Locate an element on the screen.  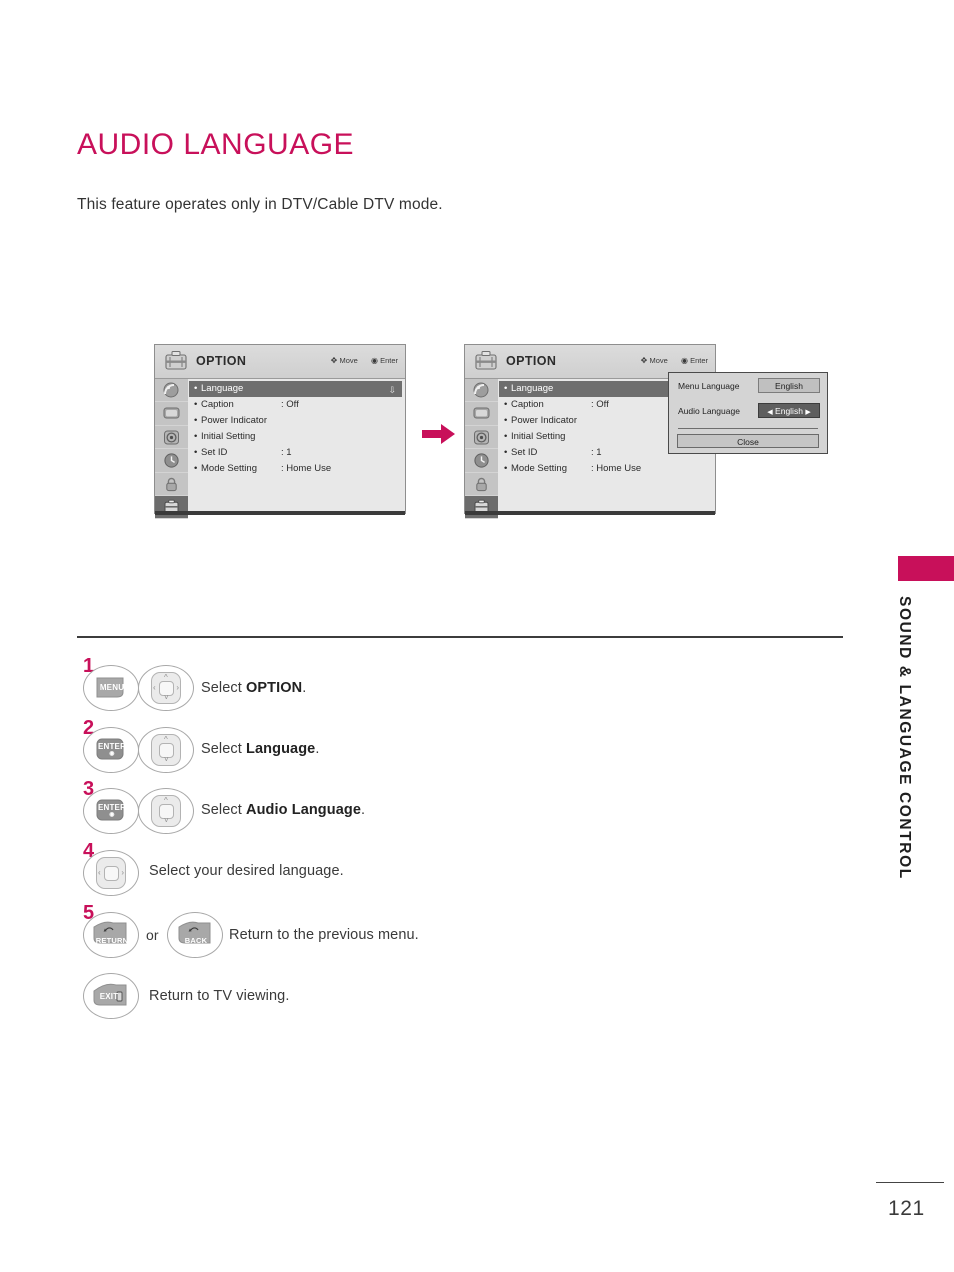
step-text-5: Return to the previous menu. is located at coordinates (324, 935).